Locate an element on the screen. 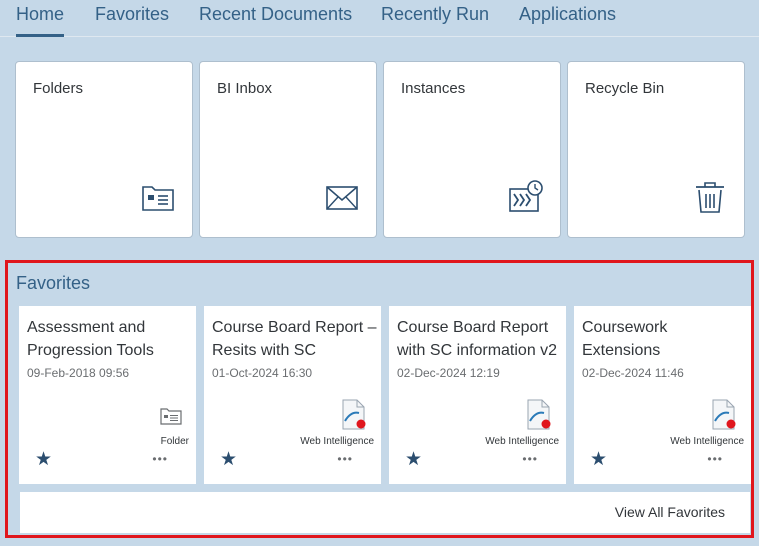  tab-recently-run: Recently Run is located at coordinates (435, 20).